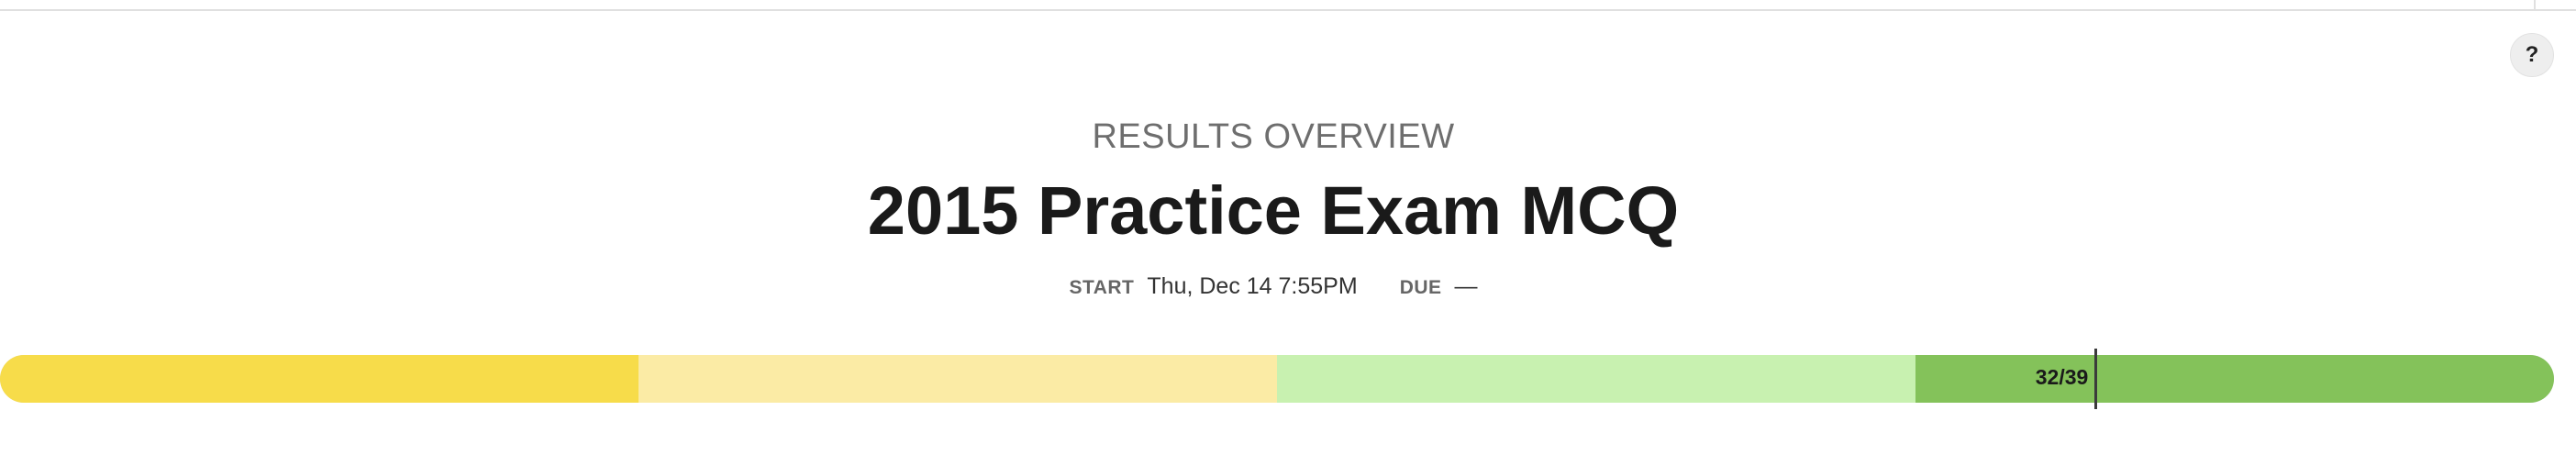  What do you see at coordinates (1466, 286) in the screenshot?
I see `due-value: —` at bounding box center [1466, 286].